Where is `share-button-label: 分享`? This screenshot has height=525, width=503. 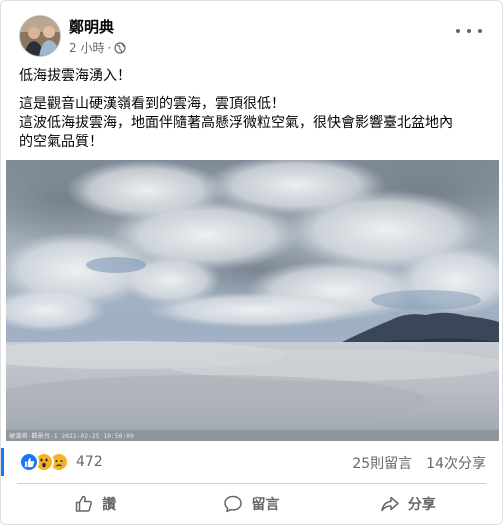 share-button-label: 分享 is located at coordinates (421, 505).